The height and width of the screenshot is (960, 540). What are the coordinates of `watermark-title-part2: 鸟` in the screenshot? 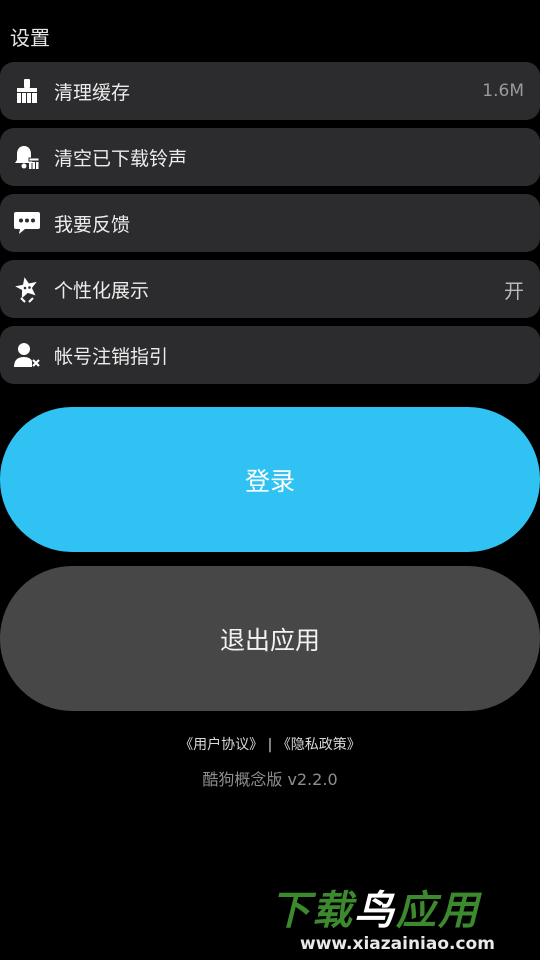 It's located at (375, 911).